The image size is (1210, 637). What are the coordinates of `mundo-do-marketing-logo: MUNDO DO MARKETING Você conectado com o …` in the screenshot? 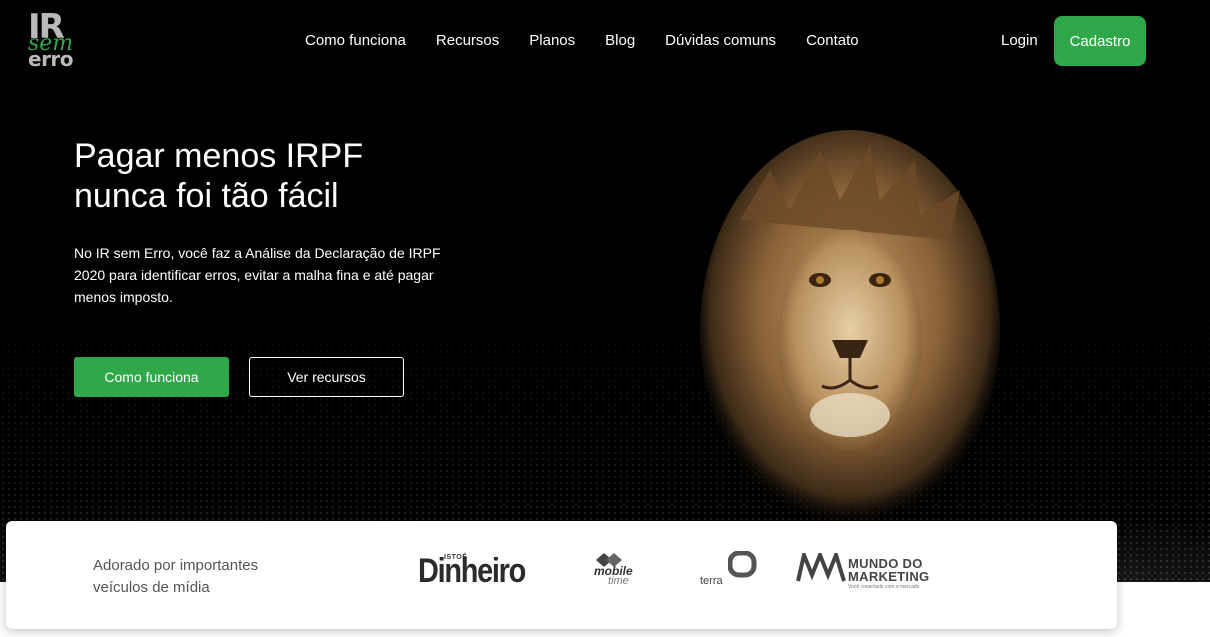 It's located at (866, 572).